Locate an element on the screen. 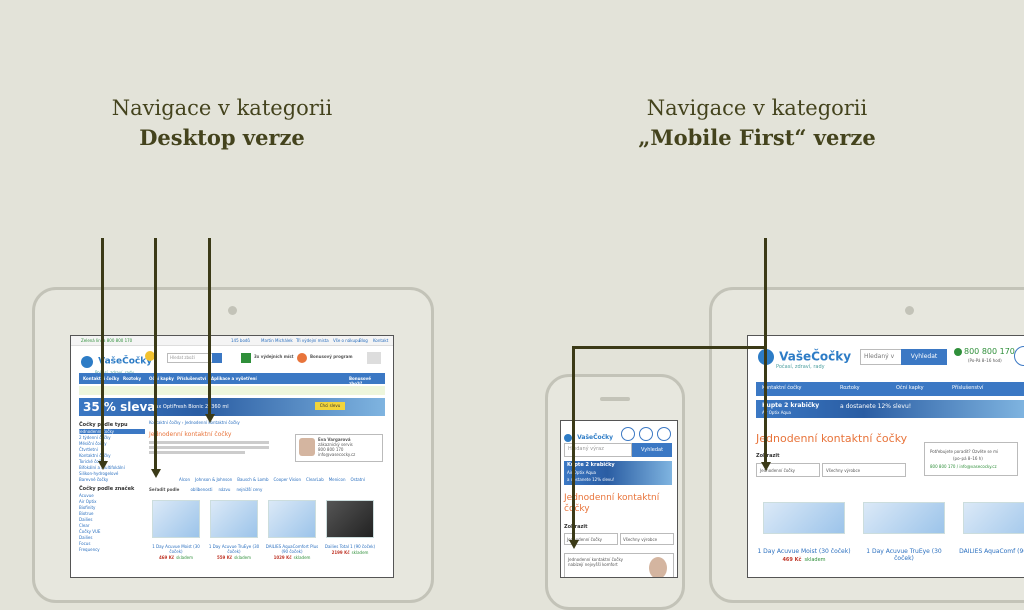 This screenshot has height=610, width=1024. info-strip is located at coordinates (232, 390).